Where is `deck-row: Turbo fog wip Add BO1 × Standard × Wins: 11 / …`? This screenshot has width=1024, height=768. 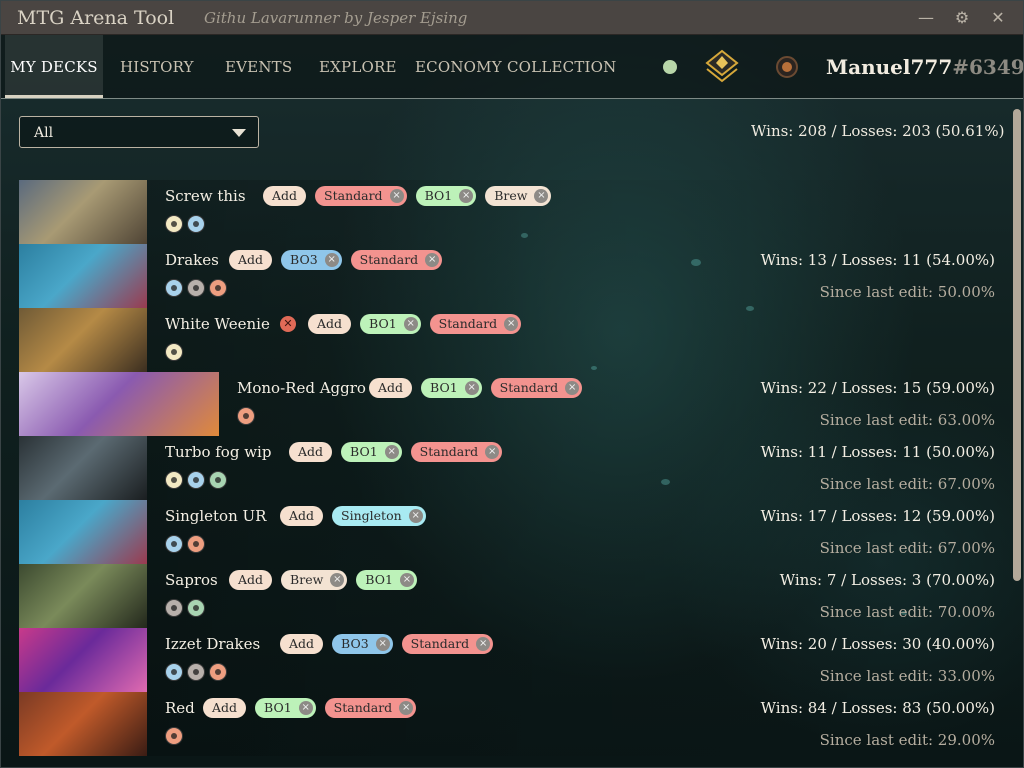 deck-row: Turbo fog wip Add BO1 × Standard × Wins: 11 / … is located at coordinates (514, 468).